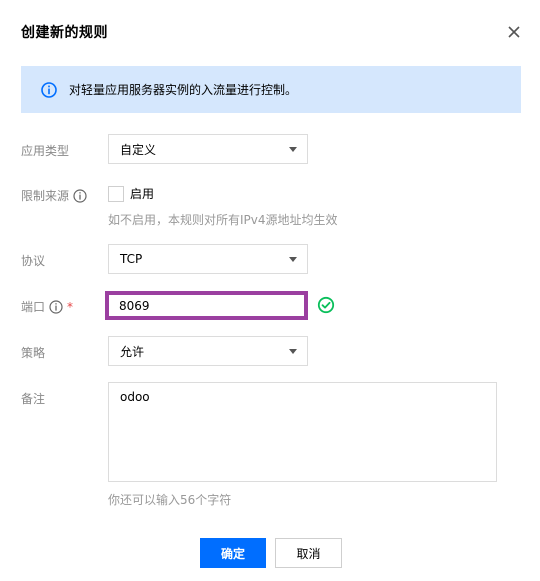  I want to click on info-notice: 对轻量应用服务器实例的入流量进行控制。, so click(271, 89).